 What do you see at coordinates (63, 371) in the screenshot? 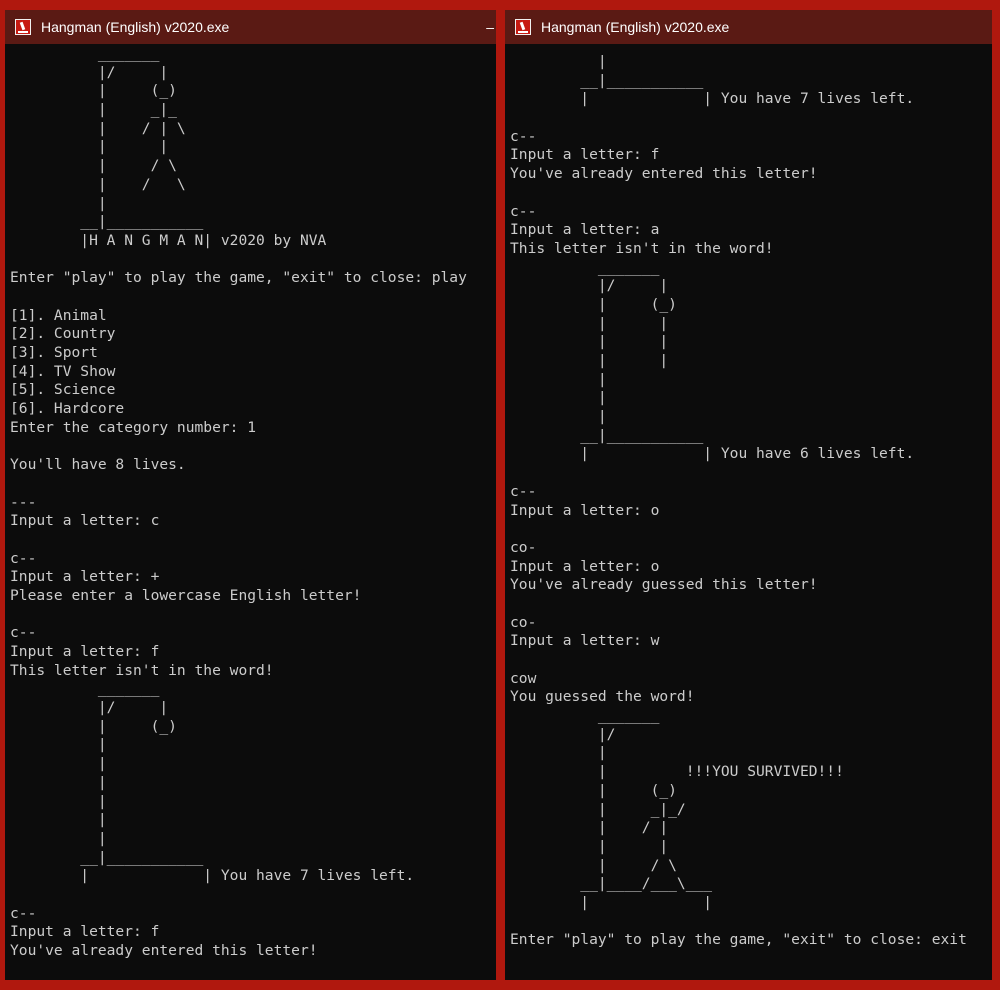
I see `console-line: [4]. TV Show` at bounding box center [63, 371].